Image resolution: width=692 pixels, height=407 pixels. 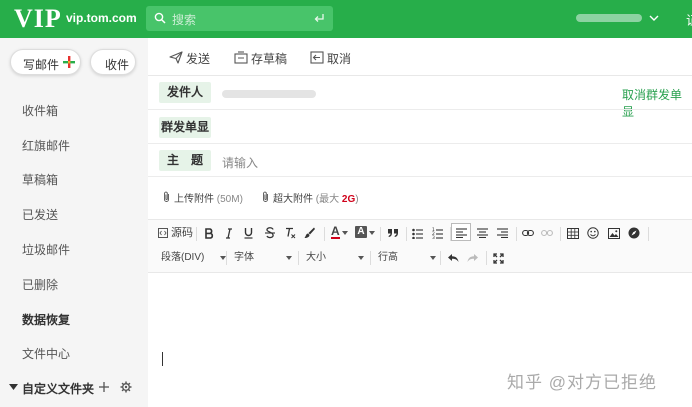 I want to click on chevron-down-icon, so click(x=654, y=18).